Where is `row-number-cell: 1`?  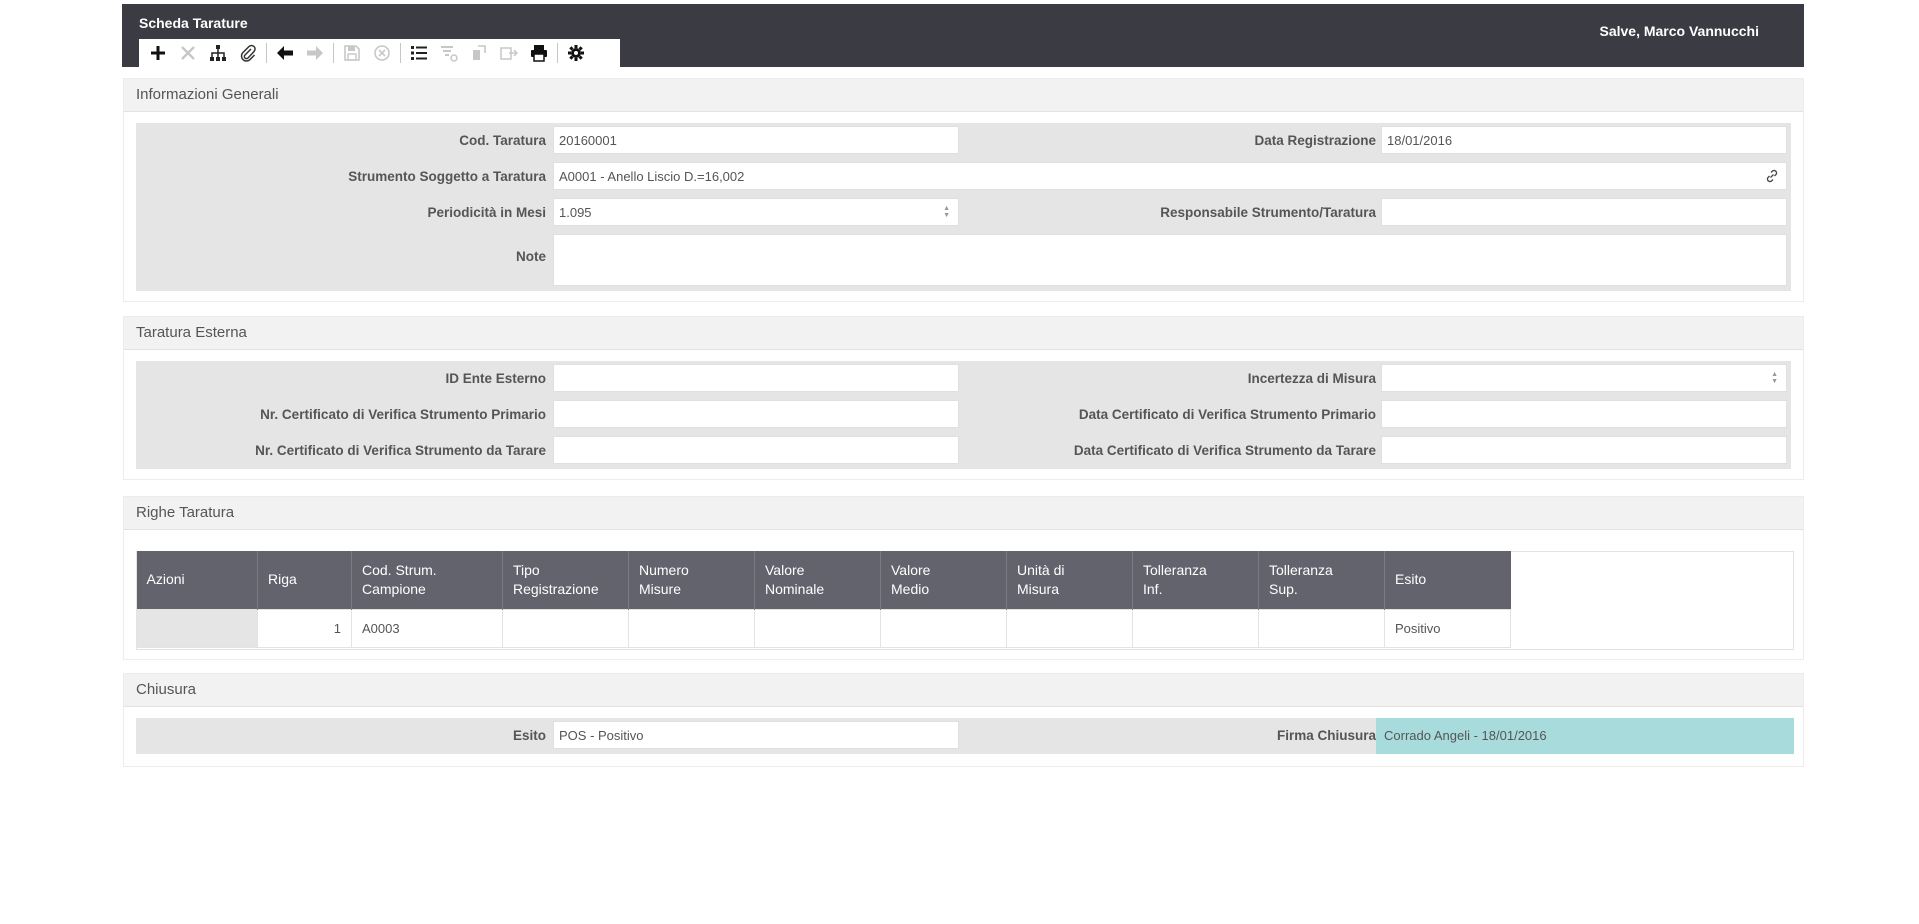 row-number-cell: 1 is located at coordinates (304, 628).